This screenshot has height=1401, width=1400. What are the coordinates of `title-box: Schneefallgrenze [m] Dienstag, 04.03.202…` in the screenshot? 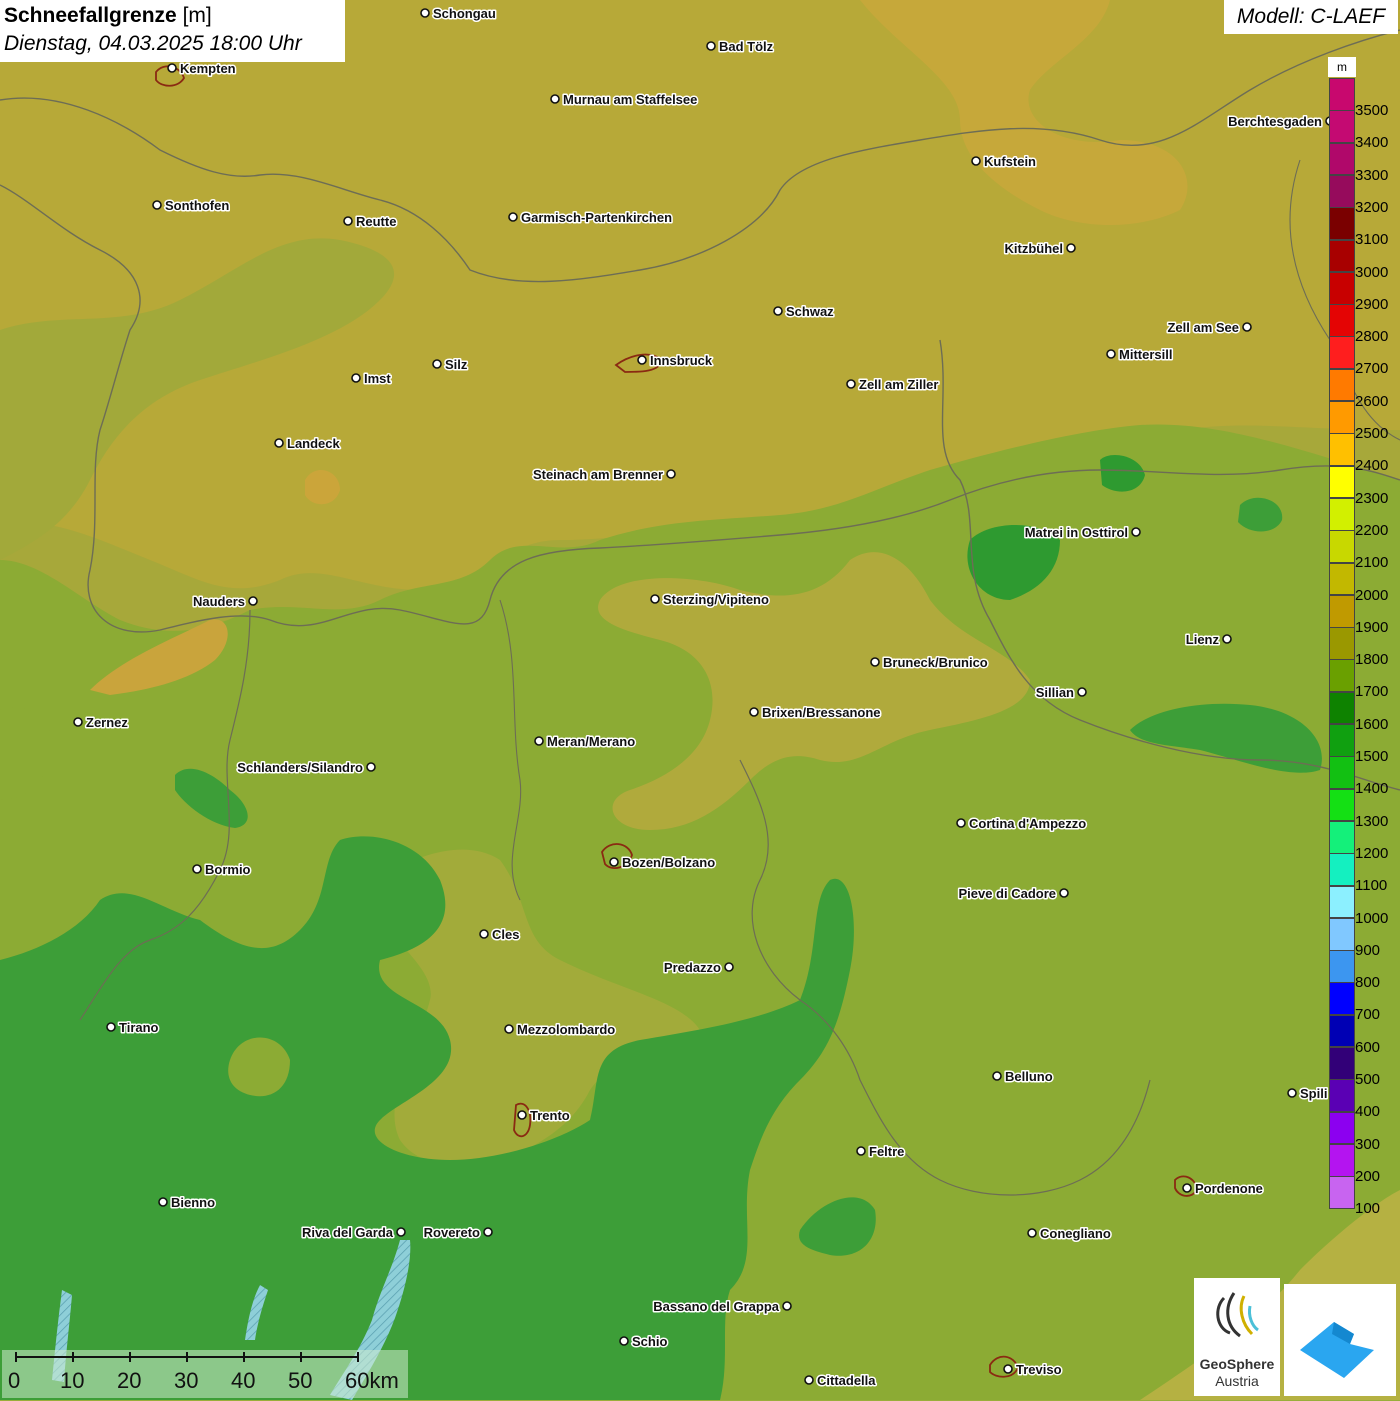 It's located at (172, 31).